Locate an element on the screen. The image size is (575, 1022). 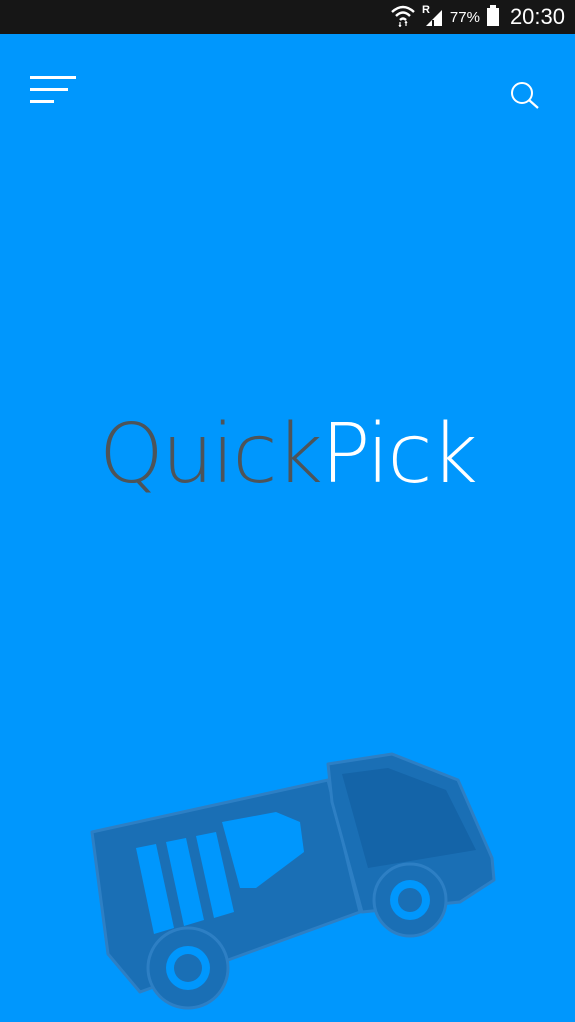
clock: 20:30 is located at coordinates (537, 16).